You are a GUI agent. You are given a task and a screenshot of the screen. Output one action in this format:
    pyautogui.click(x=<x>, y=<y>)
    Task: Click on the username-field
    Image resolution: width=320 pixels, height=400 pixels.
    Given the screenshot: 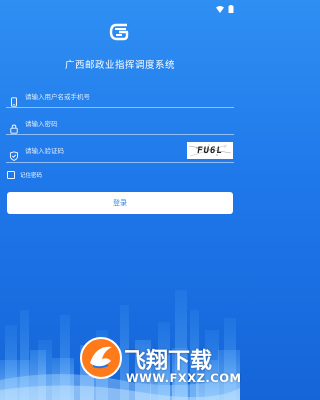 What is the action you would take?
    pyautogui.click(x=120, y=97)
    